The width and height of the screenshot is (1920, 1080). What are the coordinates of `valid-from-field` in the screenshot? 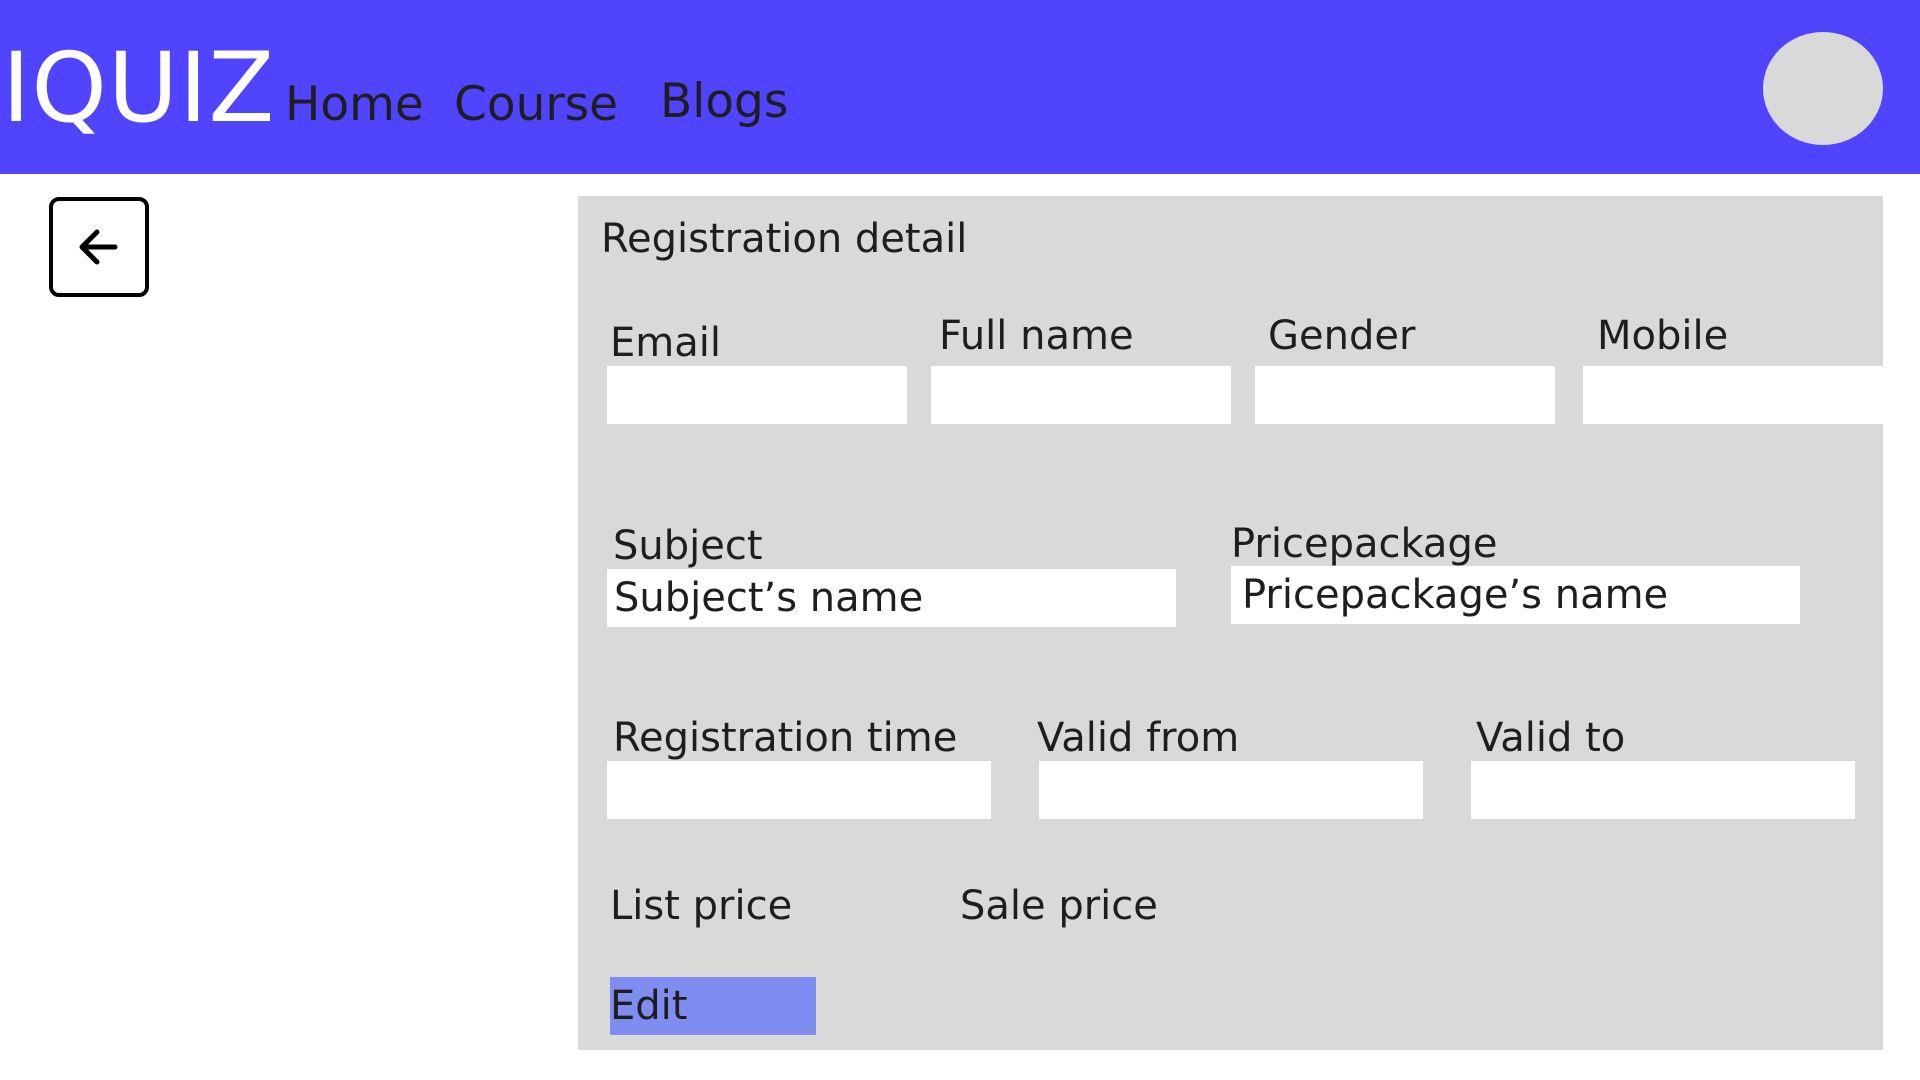 It's located at (1231, 790).